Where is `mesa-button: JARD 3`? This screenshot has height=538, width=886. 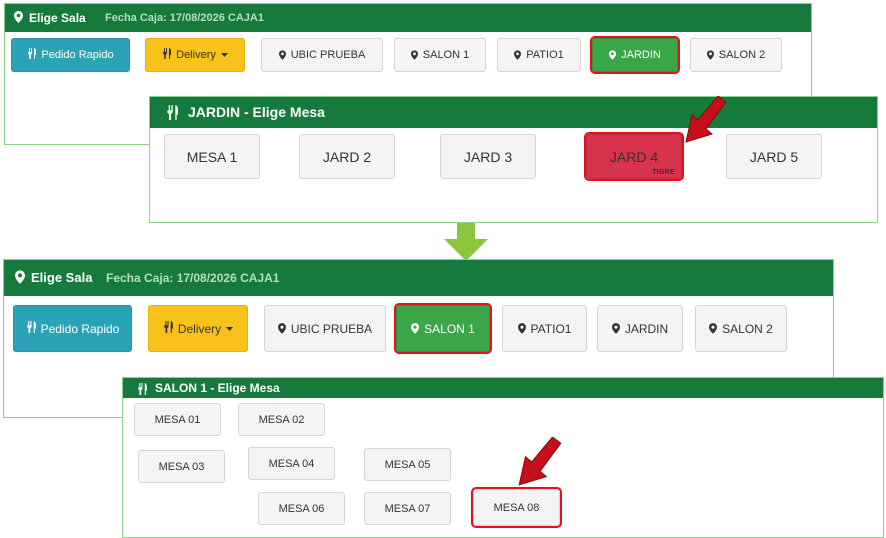 mesa-button: JARD 3 is located at coordinates (488, 156).